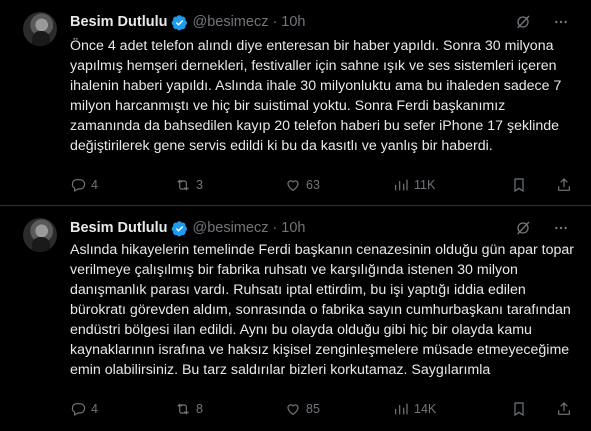 The width and height of the screenshot is (591, 431). I want to click on repost-count: 8, so click(199, 409).